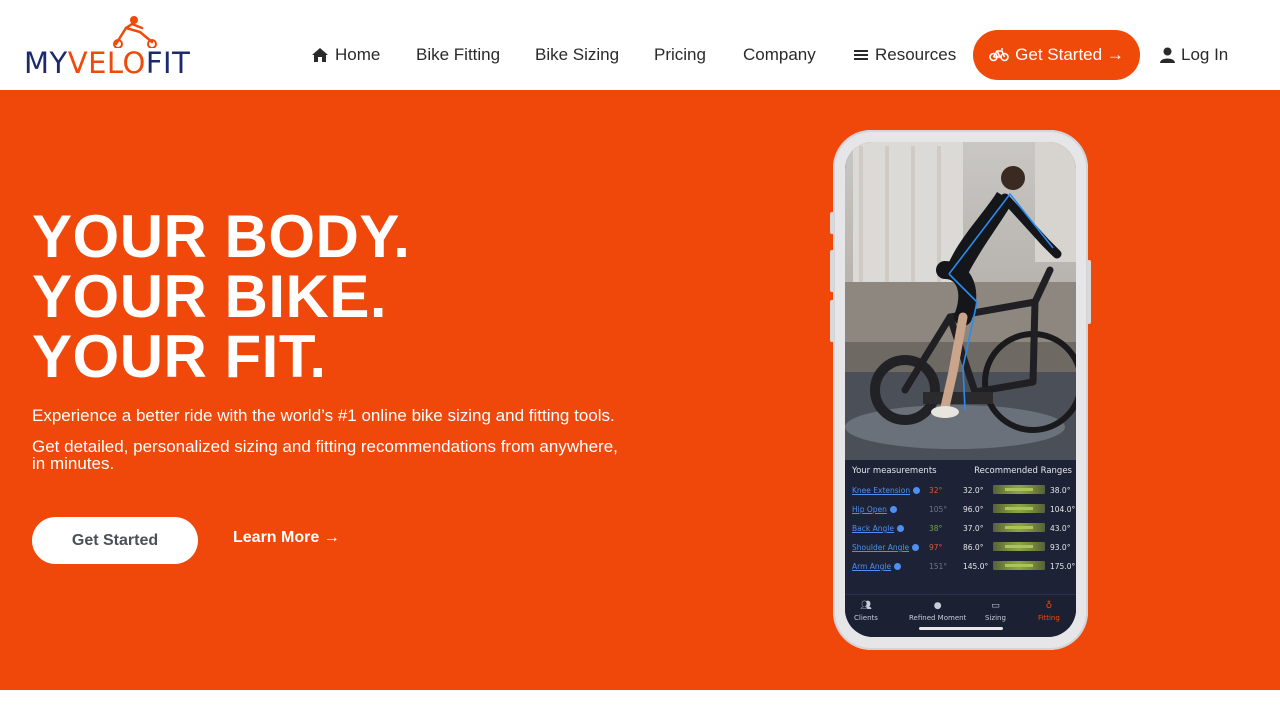  Describe the element at coordinates (1049, 606) in the screenshot. I see `bicycle-icon: ♁︎` at that location.